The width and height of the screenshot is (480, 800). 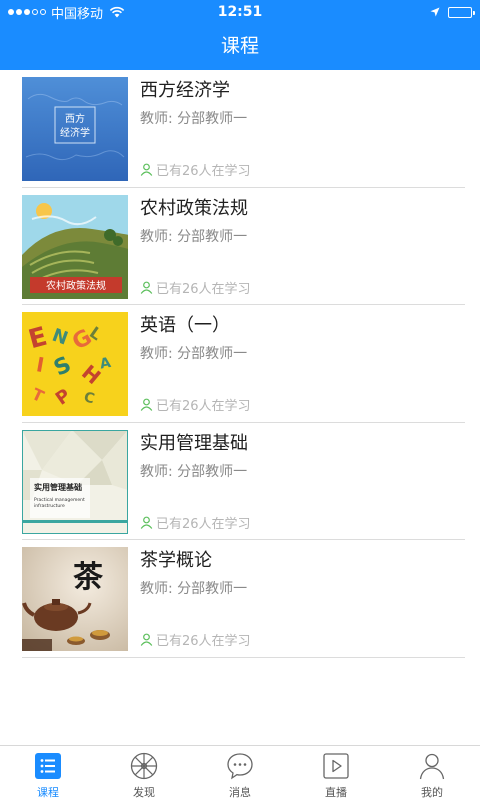 What do you see at coordinates (48, 792) in the screenshot?
I see `tab-label: 课程` at bounding box center [48, 792].